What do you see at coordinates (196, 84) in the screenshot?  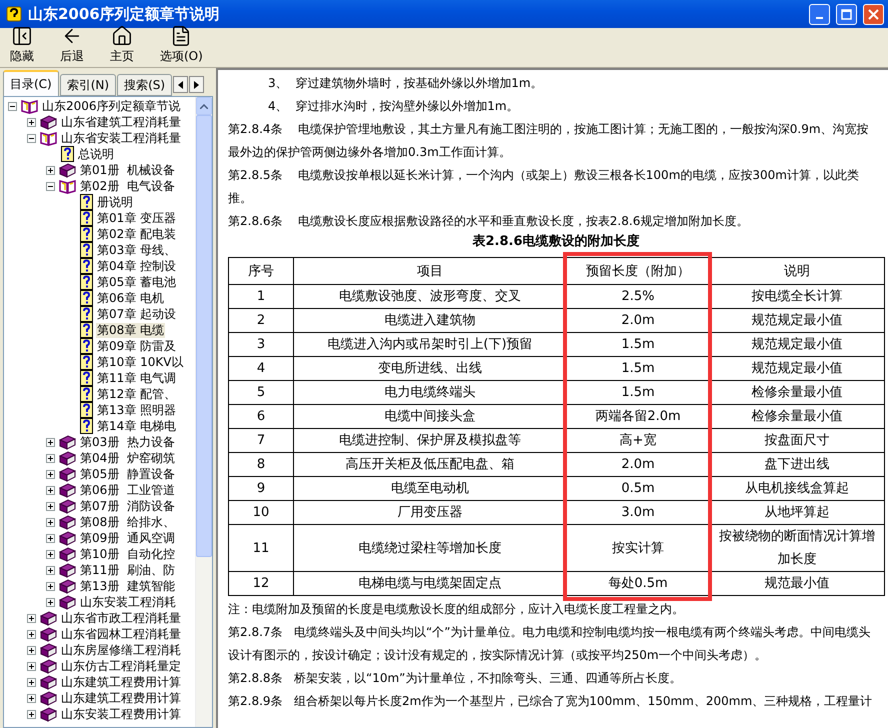 I see `scroll-right-button` at bounding box center [196, 84].